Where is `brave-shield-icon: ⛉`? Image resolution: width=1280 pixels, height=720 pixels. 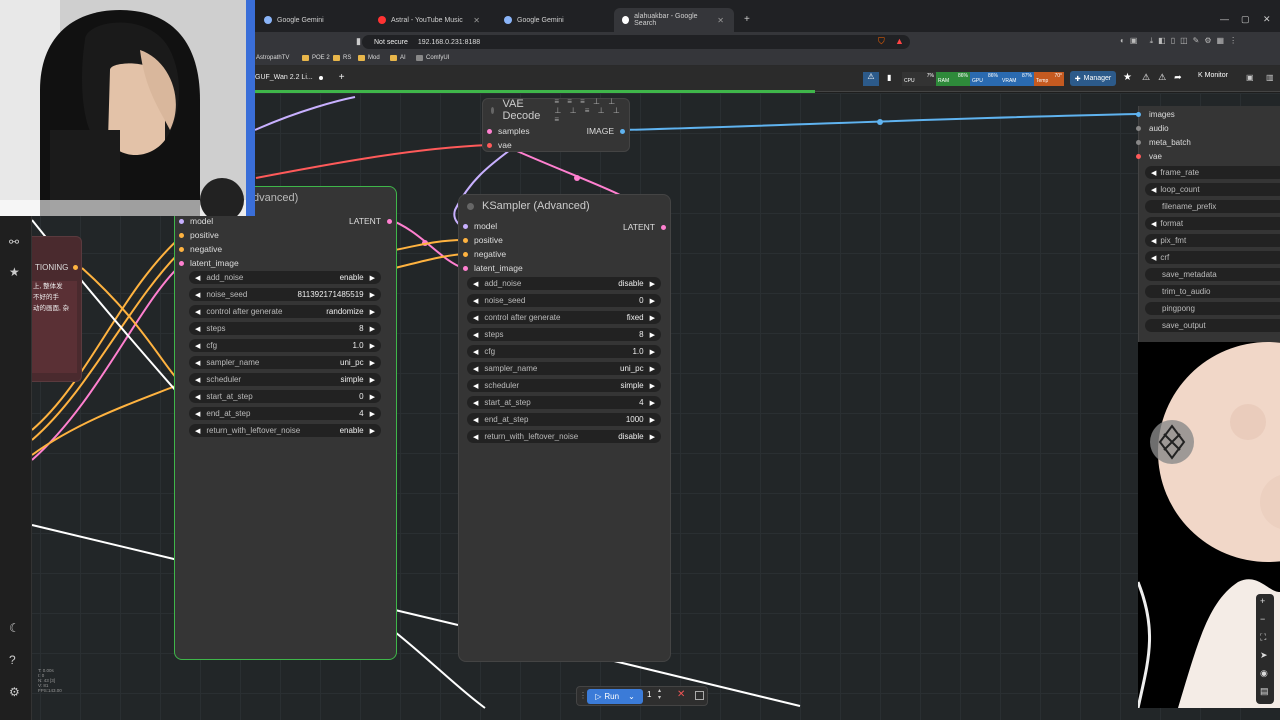
brave-shield-icon: ⛉ is located at coordinates (881, 41).